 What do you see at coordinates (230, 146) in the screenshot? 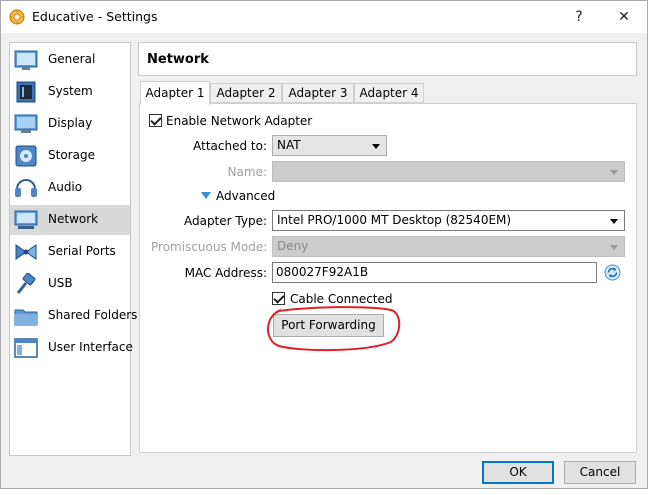
I see `attached-to-label: Attached to:` at bounding box center [230, 146].